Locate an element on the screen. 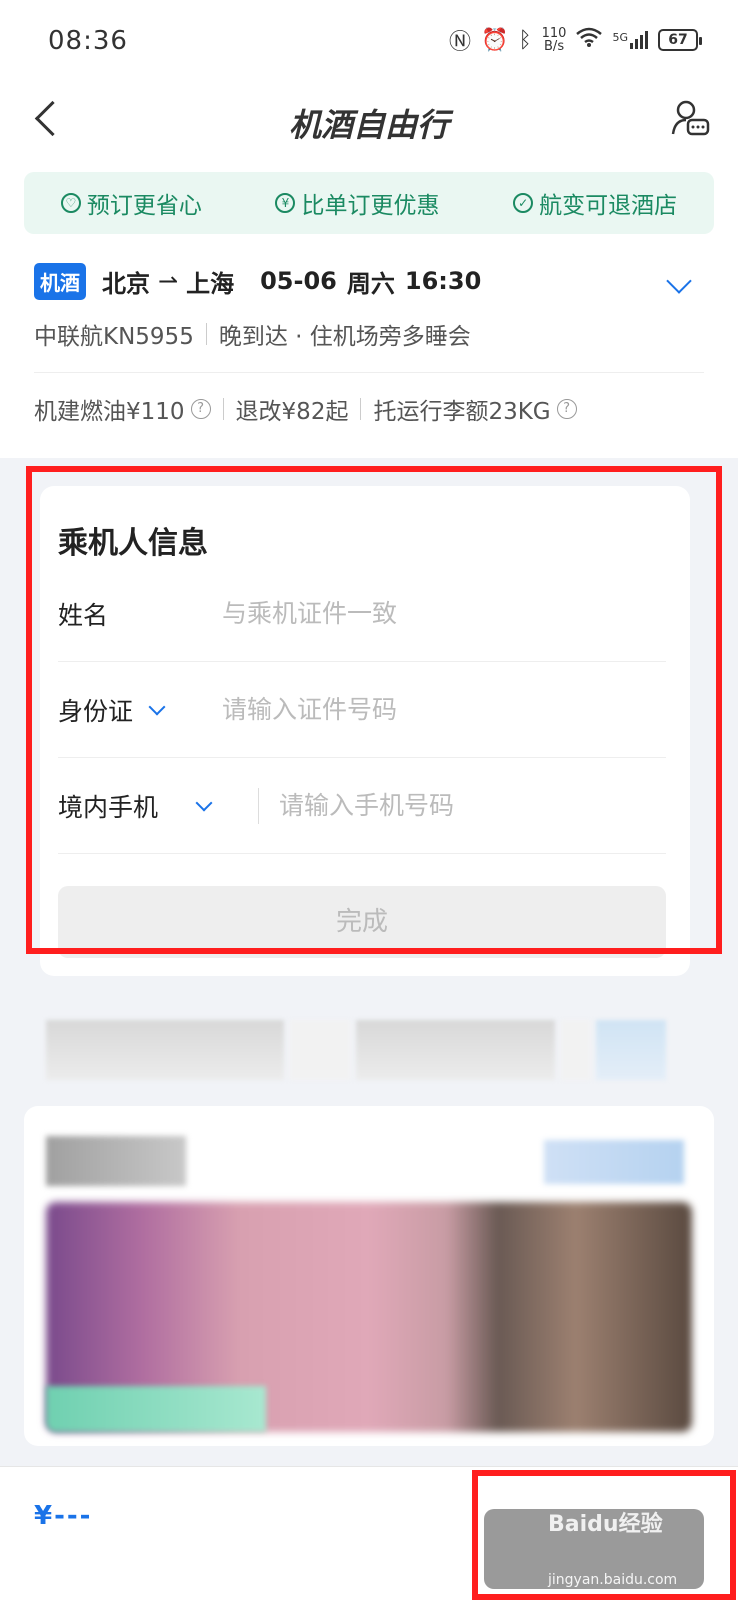 The height and width of the screenshot is (1600, 738). page-title: 机酒自由行 is located at coordinates (368, 125).